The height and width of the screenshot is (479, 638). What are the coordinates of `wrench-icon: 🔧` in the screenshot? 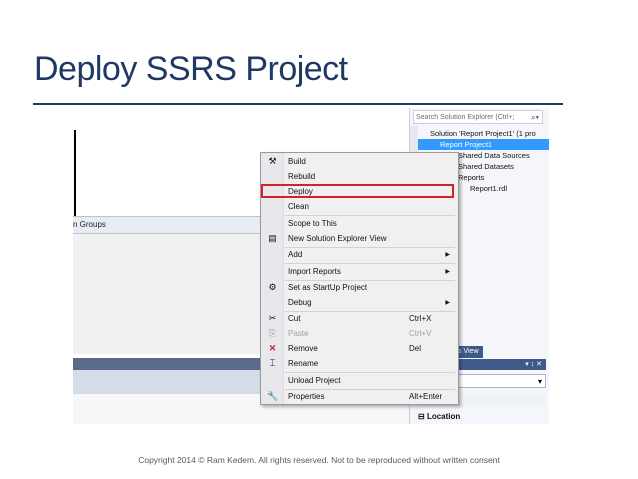 It's located at (273, 396).